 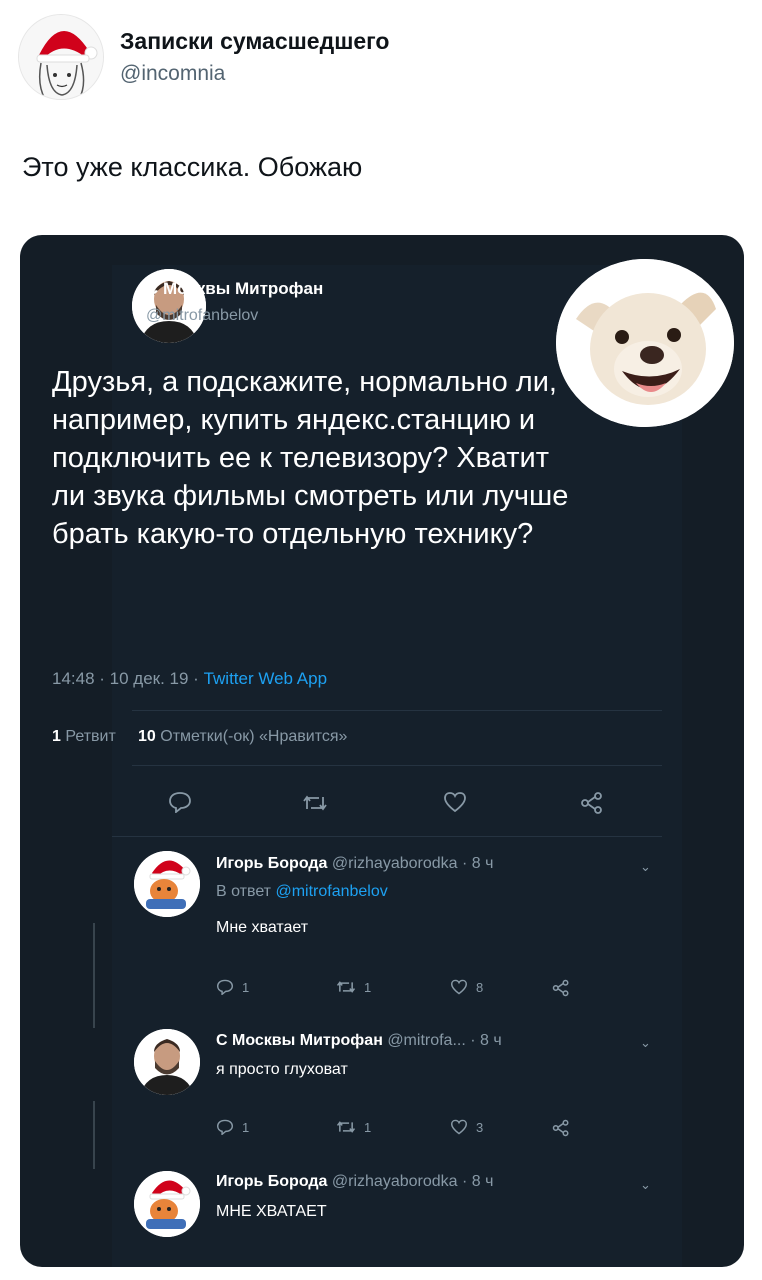 I want to click on main-tweet-stats: 1 Ретвит 10 Отметки(-ок) «Нравится», so click(x=199, y=737).